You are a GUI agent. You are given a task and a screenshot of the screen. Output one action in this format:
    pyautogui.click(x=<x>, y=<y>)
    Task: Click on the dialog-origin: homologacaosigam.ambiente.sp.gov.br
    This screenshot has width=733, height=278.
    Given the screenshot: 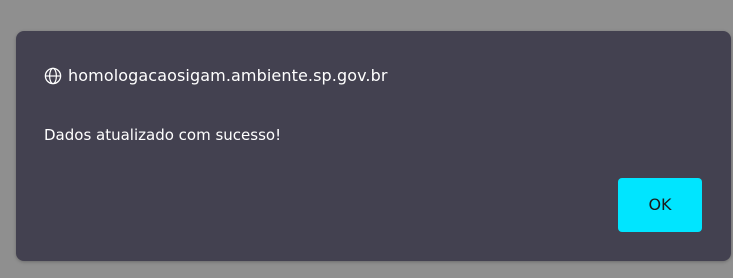 What is the action you would take?
    pyautogui.click(x=228, y=75)
    